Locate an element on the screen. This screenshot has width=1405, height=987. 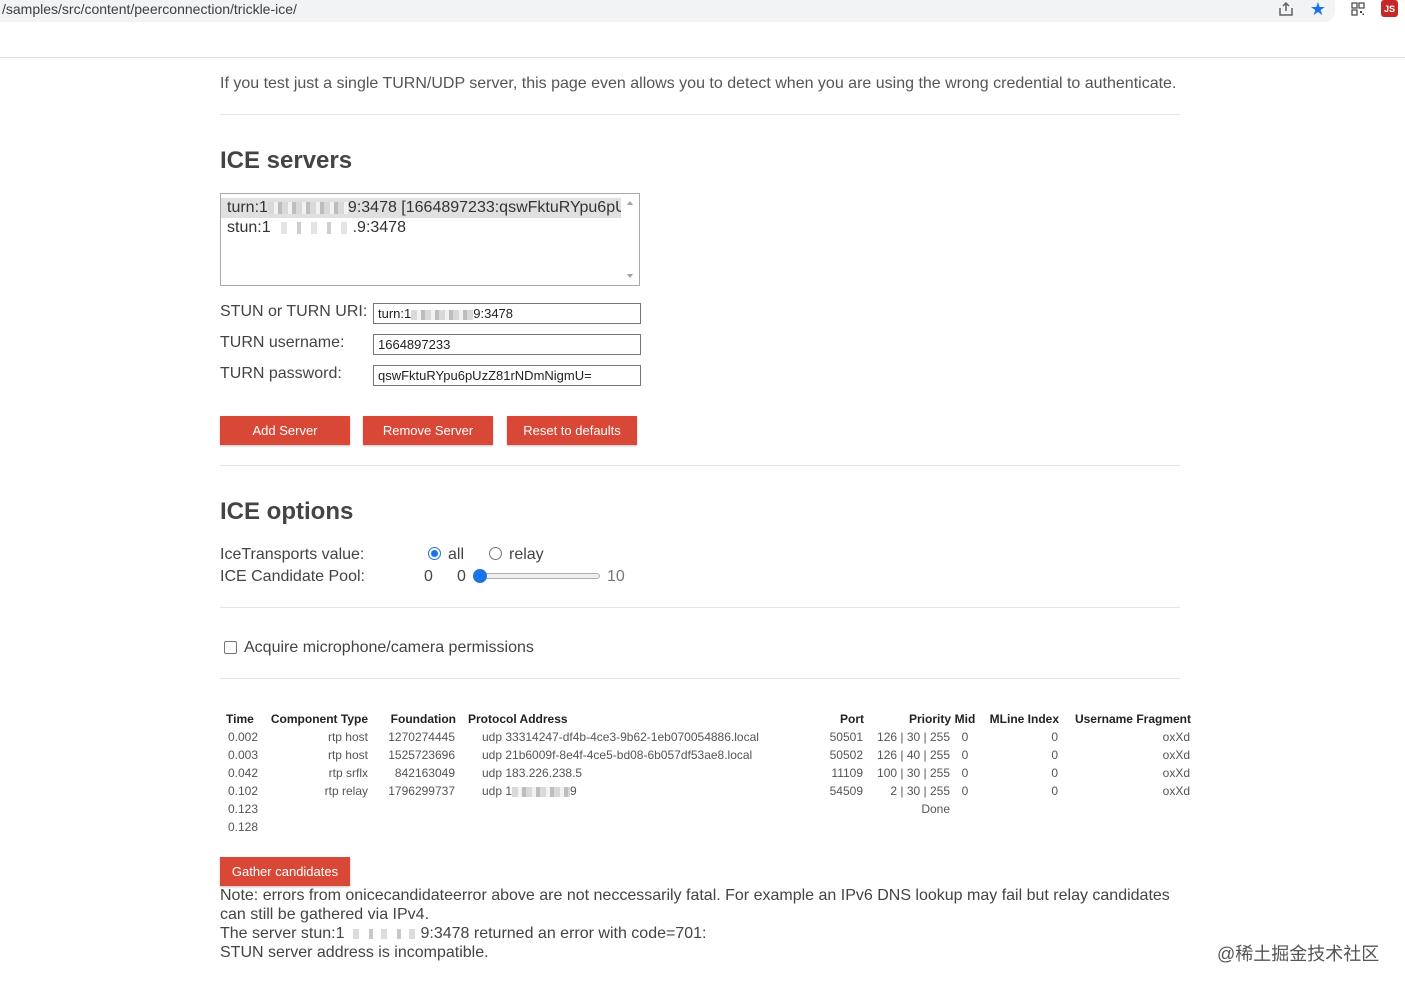
cell-priority: 126 | 30 | 255 is located at coordinates (913, 737).